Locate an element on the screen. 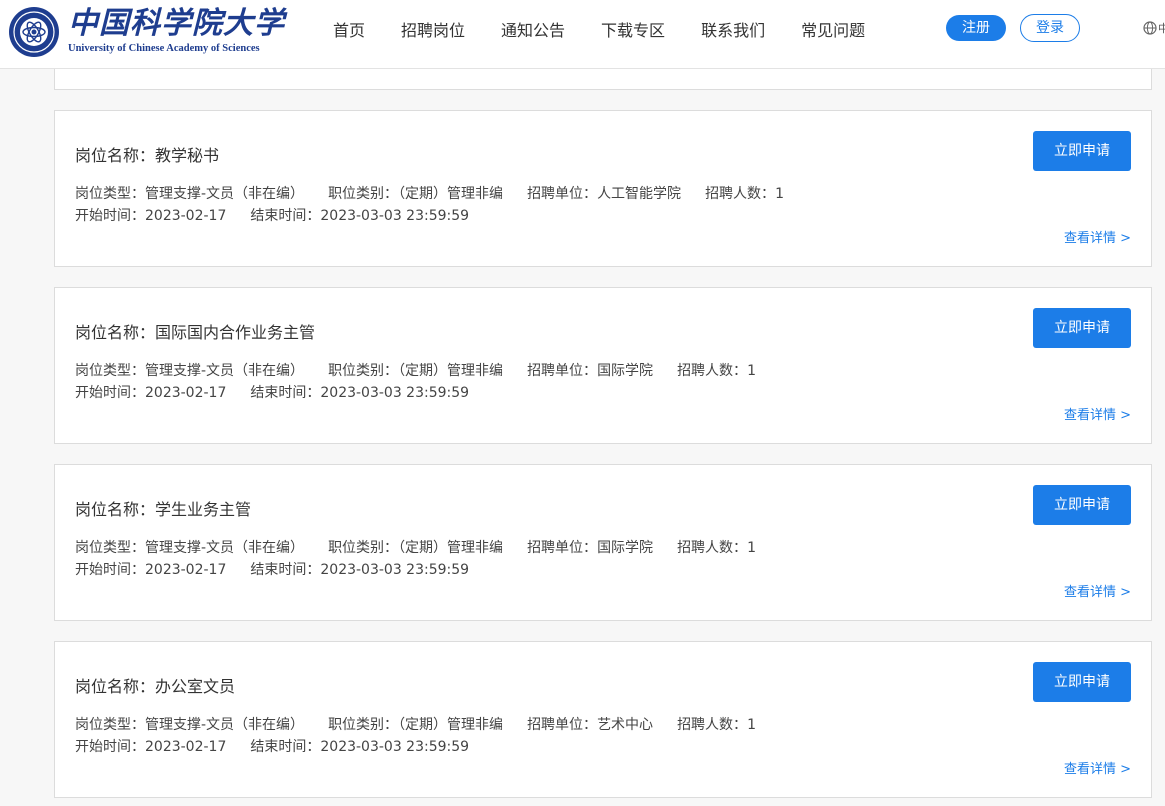  job-title: 岗位名称：国际国内合作业务主管 is located at coordinates (195, 332).